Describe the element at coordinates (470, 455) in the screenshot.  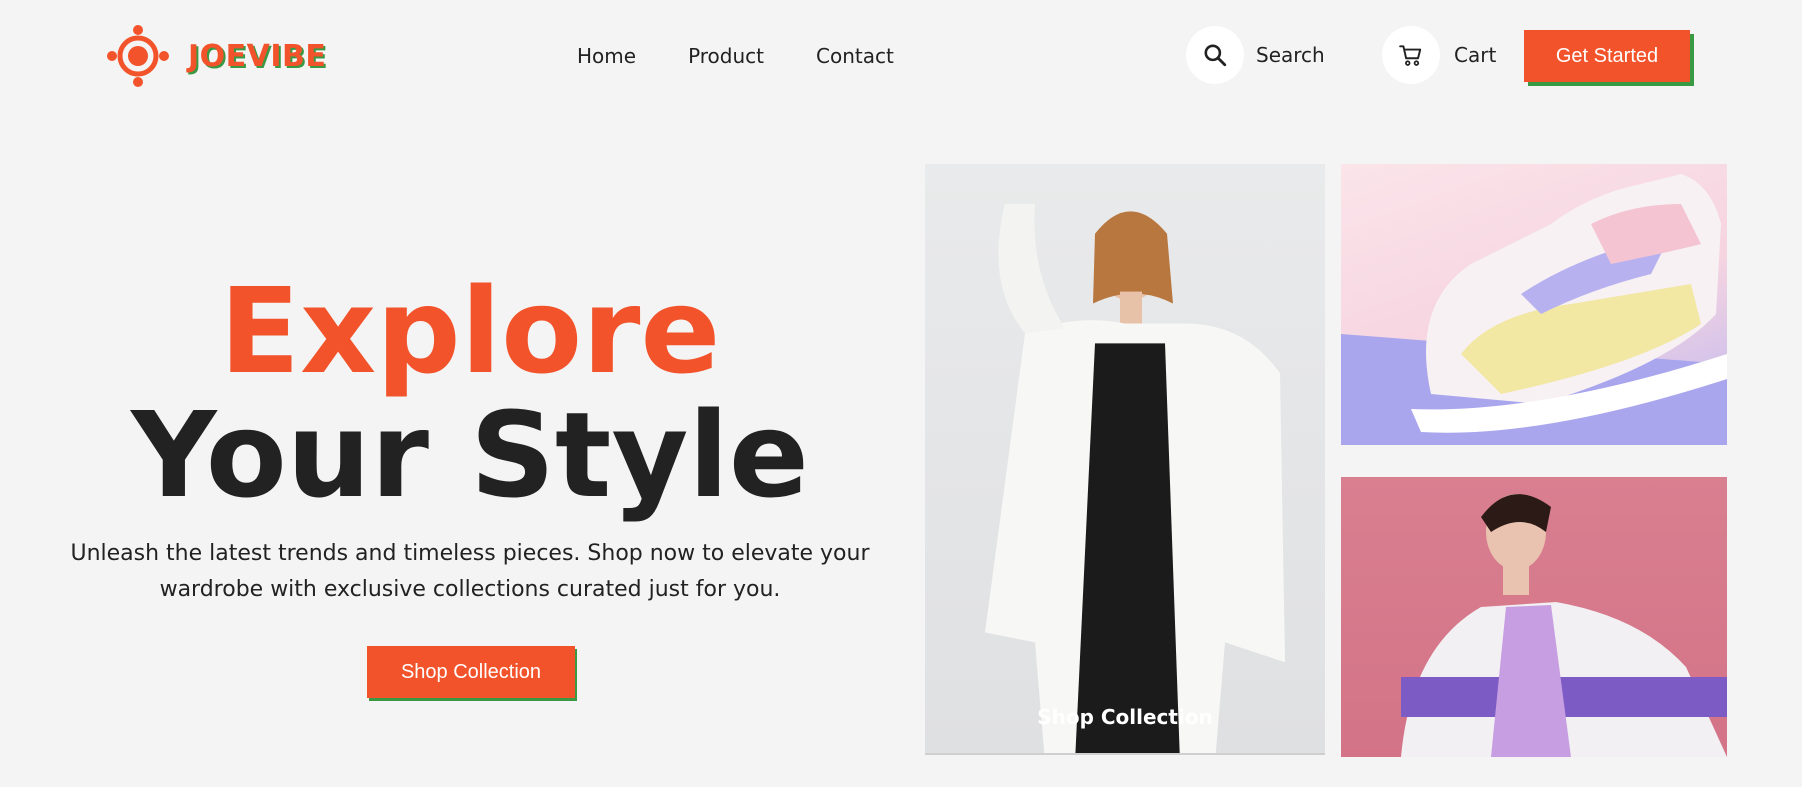
I see `hero-title-line2: Your Style` at that location.